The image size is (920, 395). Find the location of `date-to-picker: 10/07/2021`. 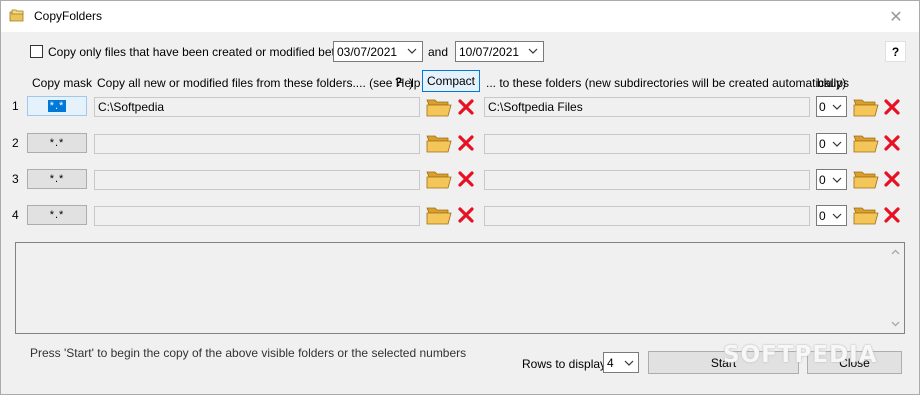

date-to-picker: 10/07/2021 is located at coordinates (499, 51).